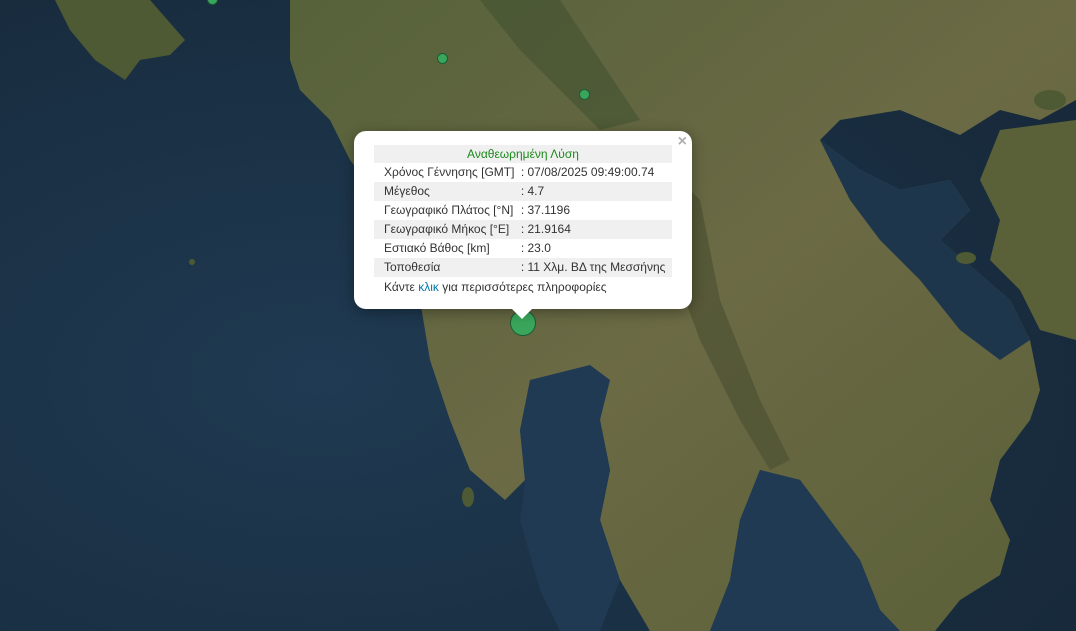 Image resolution: width=1076 pixels, height=631 pixels. I want to click on more-info-prefix: Κάντε, so click(401, 287).